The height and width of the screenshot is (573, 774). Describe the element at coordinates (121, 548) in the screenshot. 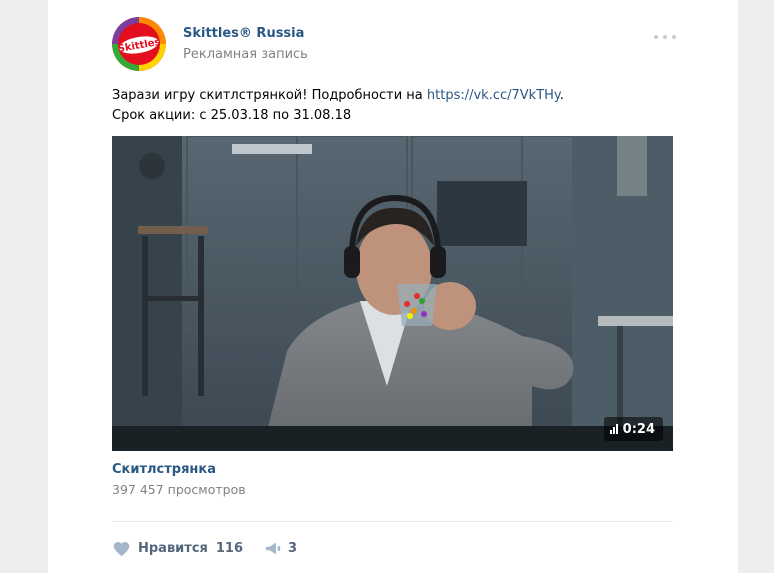

I see `heart-icon` at that location.